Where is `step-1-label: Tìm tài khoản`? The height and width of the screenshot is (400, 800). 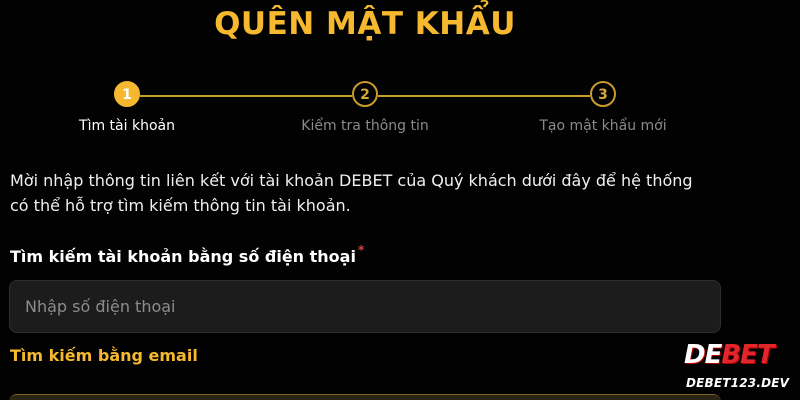
step-1-label: Tìm tài khoản is located at coordinates (127, 126).